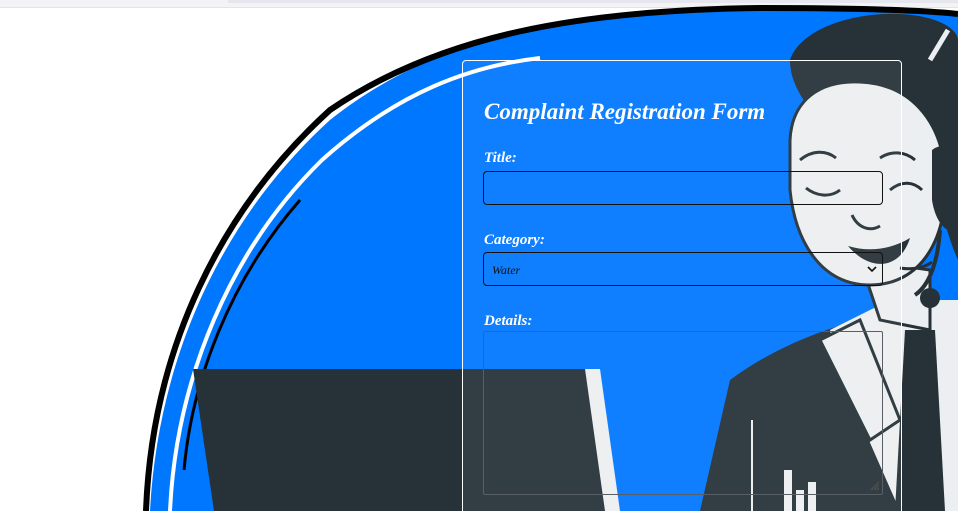 This screenshot has width=958, height=511. What do you see at coordinates (500, 158) in the screenshot?
I see `title-label: Title:` at bounding box center [500, 158].